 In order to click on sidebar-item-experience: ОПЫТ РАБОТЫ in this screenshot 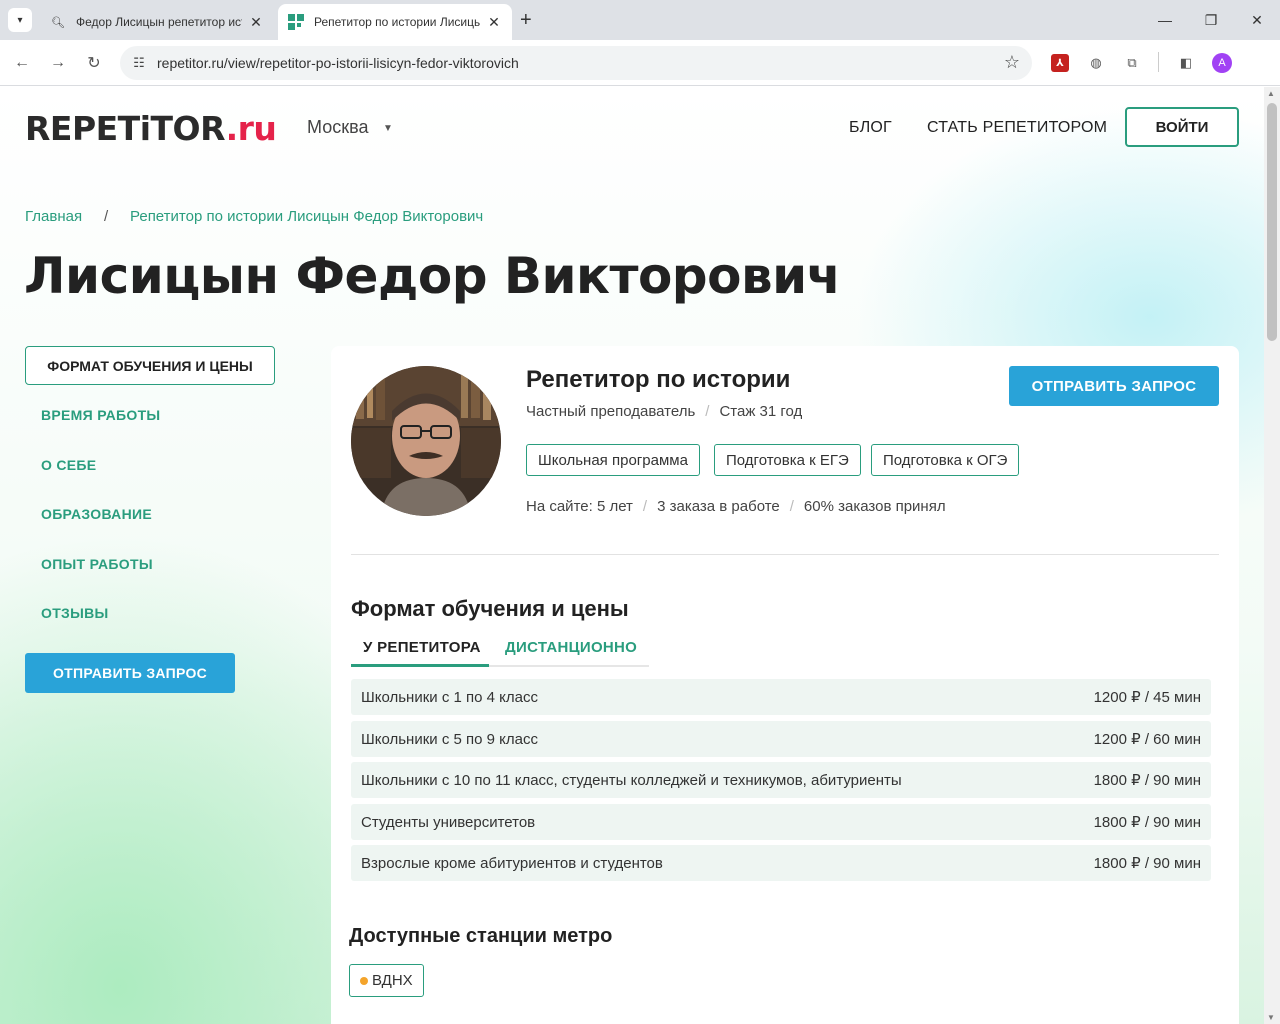, I will do `click(97, 564)`.